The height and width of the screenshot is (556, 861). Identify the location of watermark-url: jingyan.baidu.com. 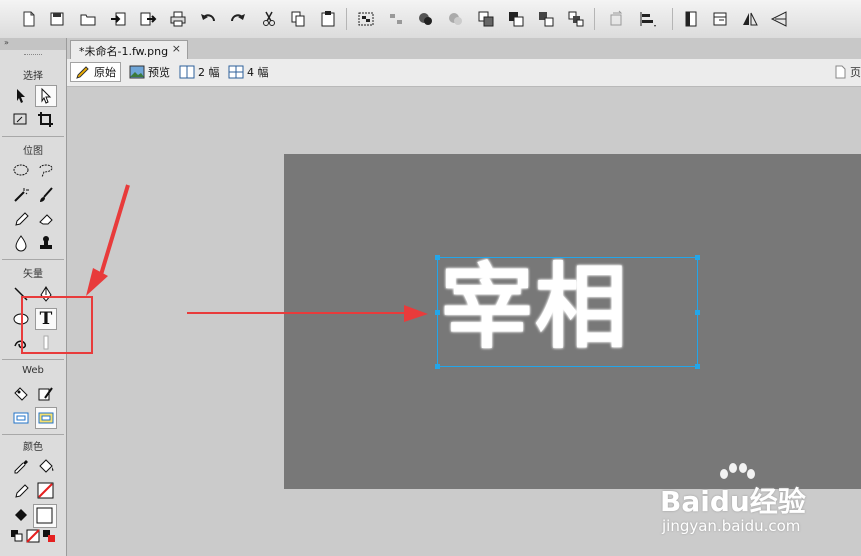
(731, 526).